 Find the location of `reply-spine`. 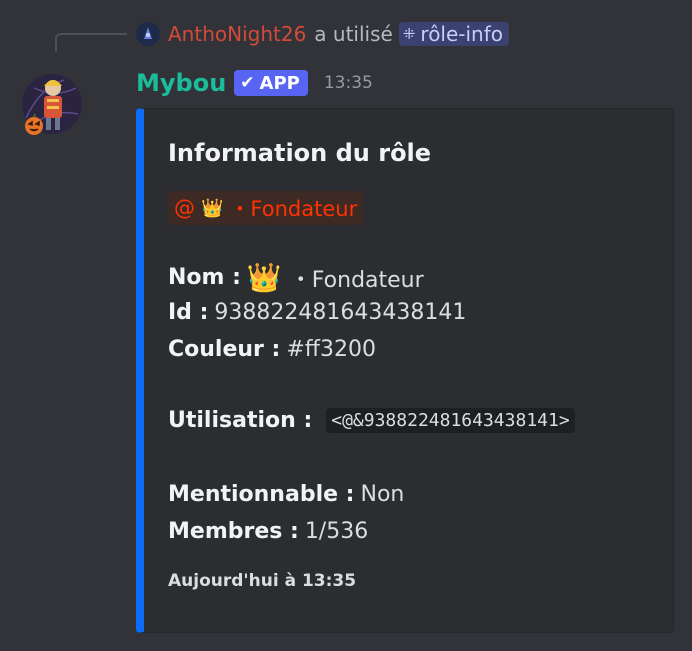

reply-spine is located at coordinates (91, 42).